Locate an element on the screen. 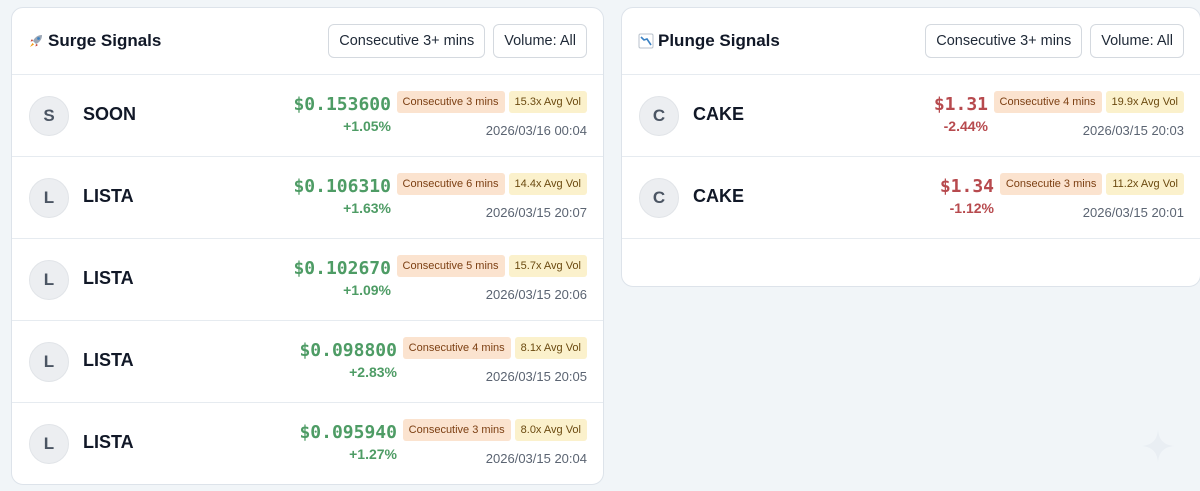 Image resolution: width=1200 pixels, height=491 pixels. token-price: $0.098800 is located at coordinates (348, 350).